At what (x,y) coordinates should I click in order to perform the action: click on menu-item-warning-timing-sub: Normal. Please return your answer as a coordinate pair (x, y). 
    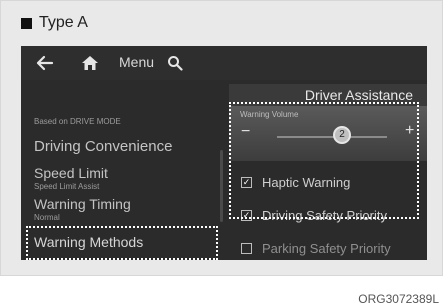
    Looking at the image, I should click on (47, 217).